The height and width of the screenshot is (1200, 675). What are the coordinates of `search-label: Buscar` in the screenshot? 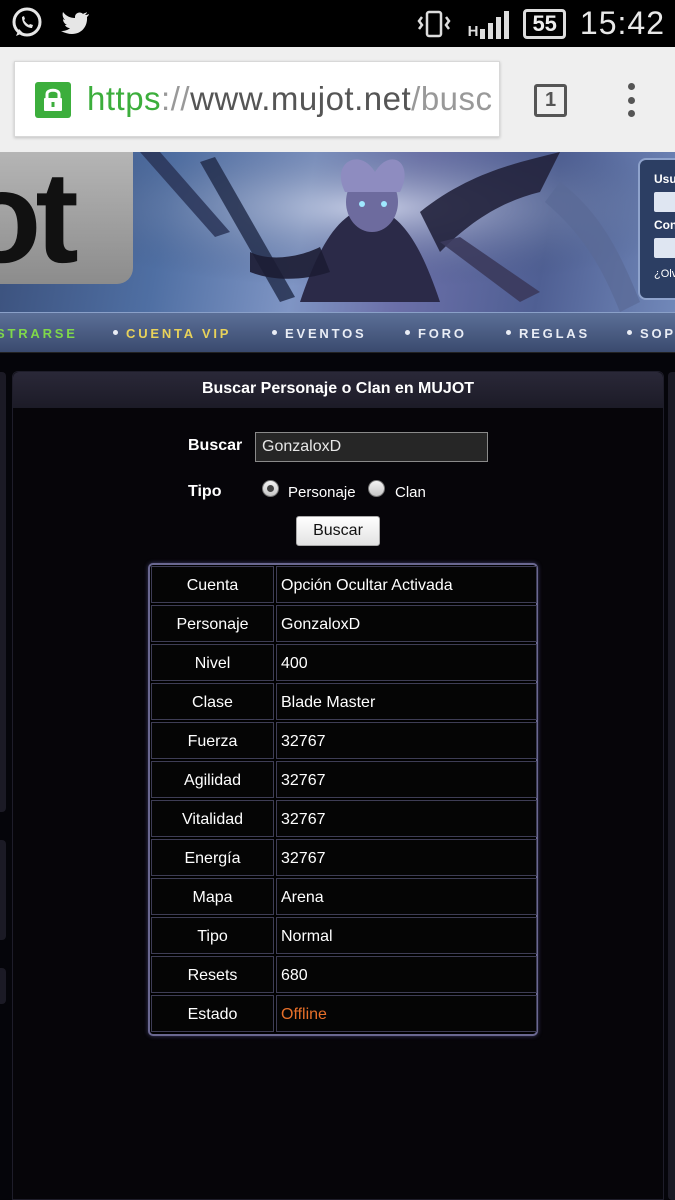 It's located at (215, 445).